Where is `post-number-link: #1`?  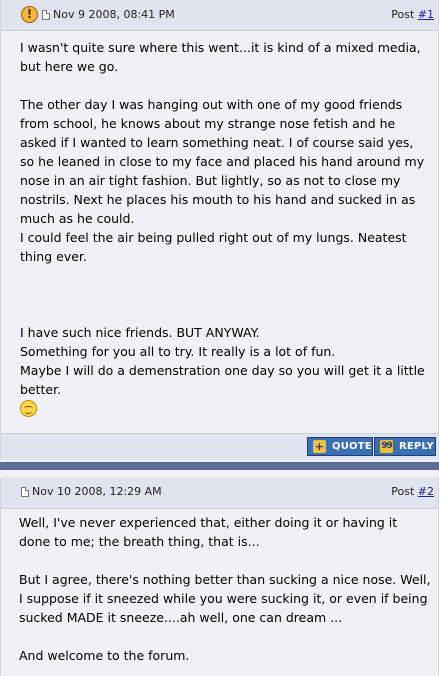
post-number-link: #1 is located at coordinates (426, 14).